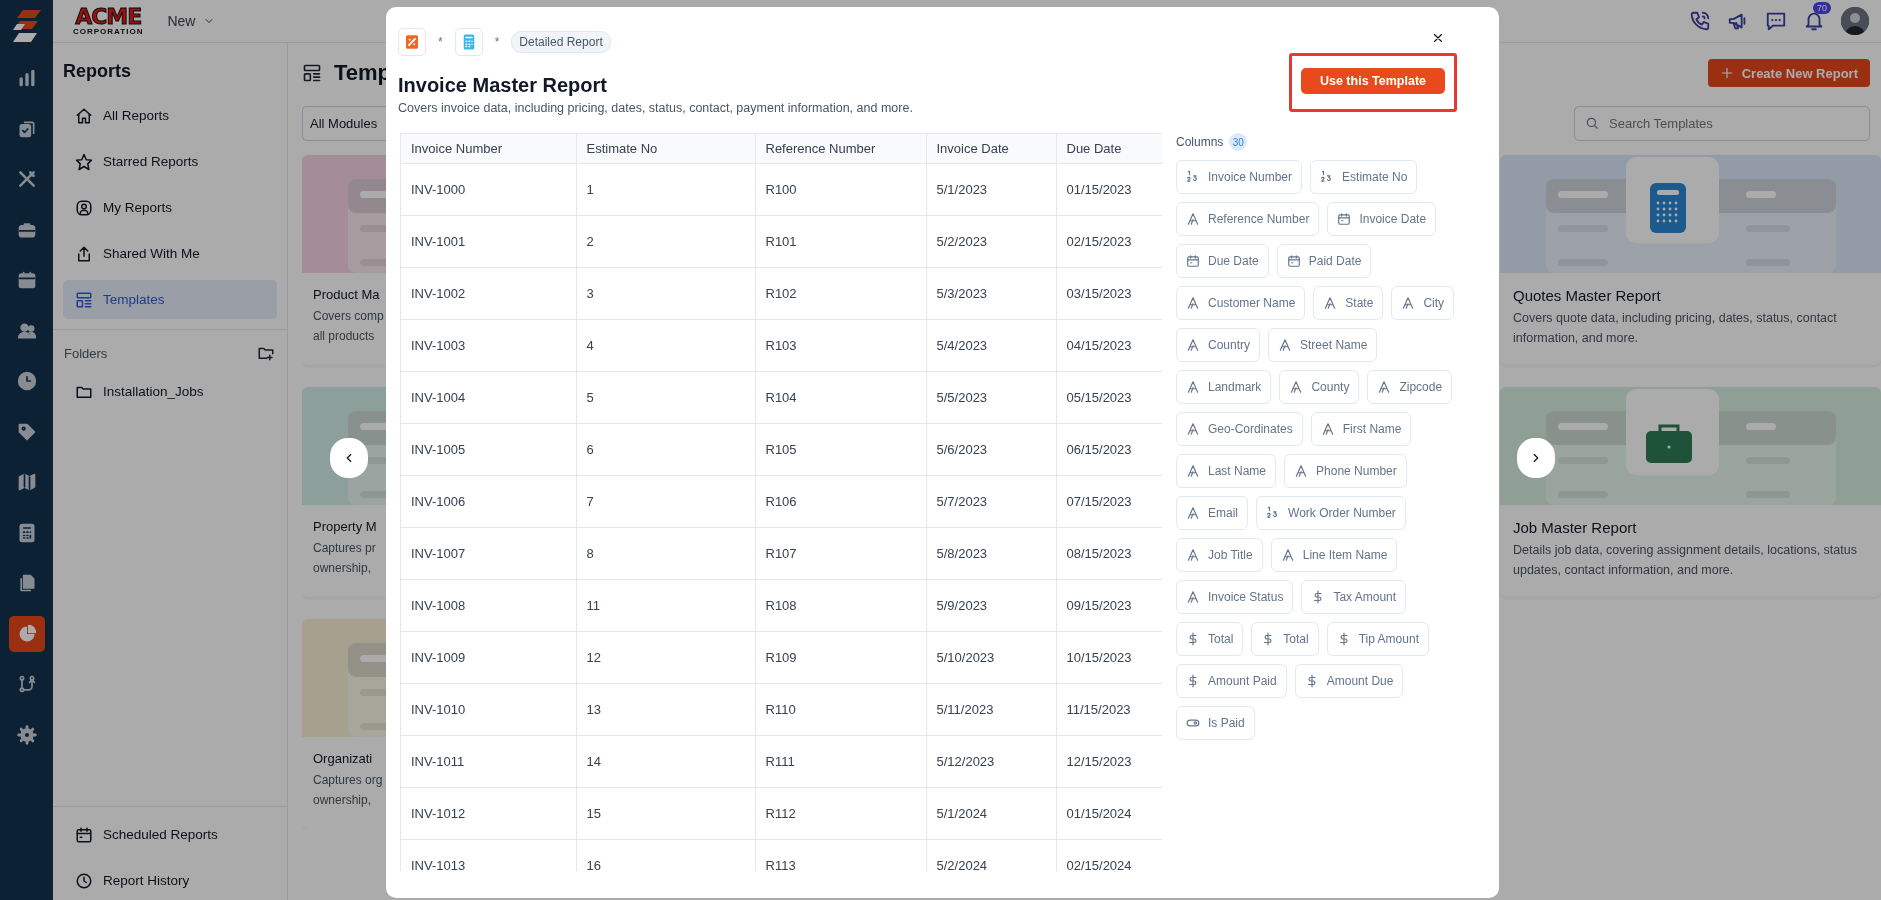  I want to click on table-cell: 5/8/2023, so click(991, 553).